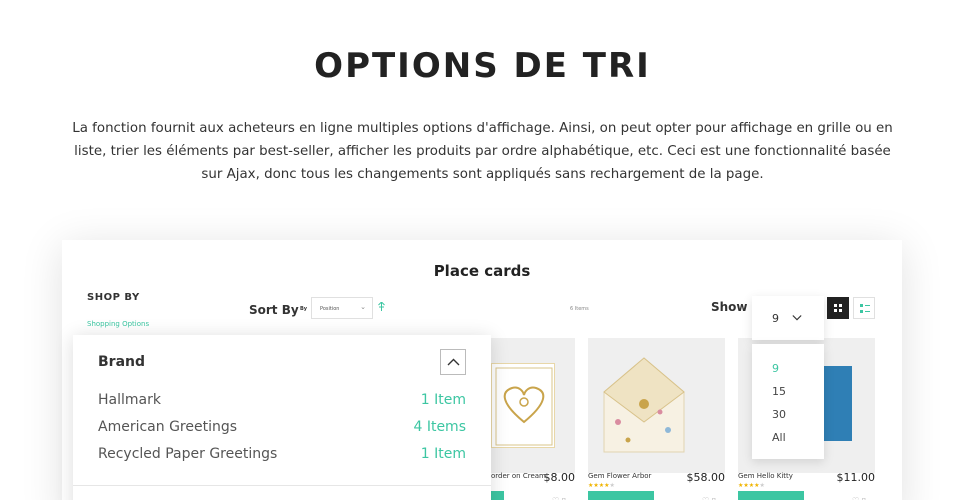  What do you see at coordinates (779, 414) in the screenshot?
I see `show-option: 30` at bounding box center [779, 414].